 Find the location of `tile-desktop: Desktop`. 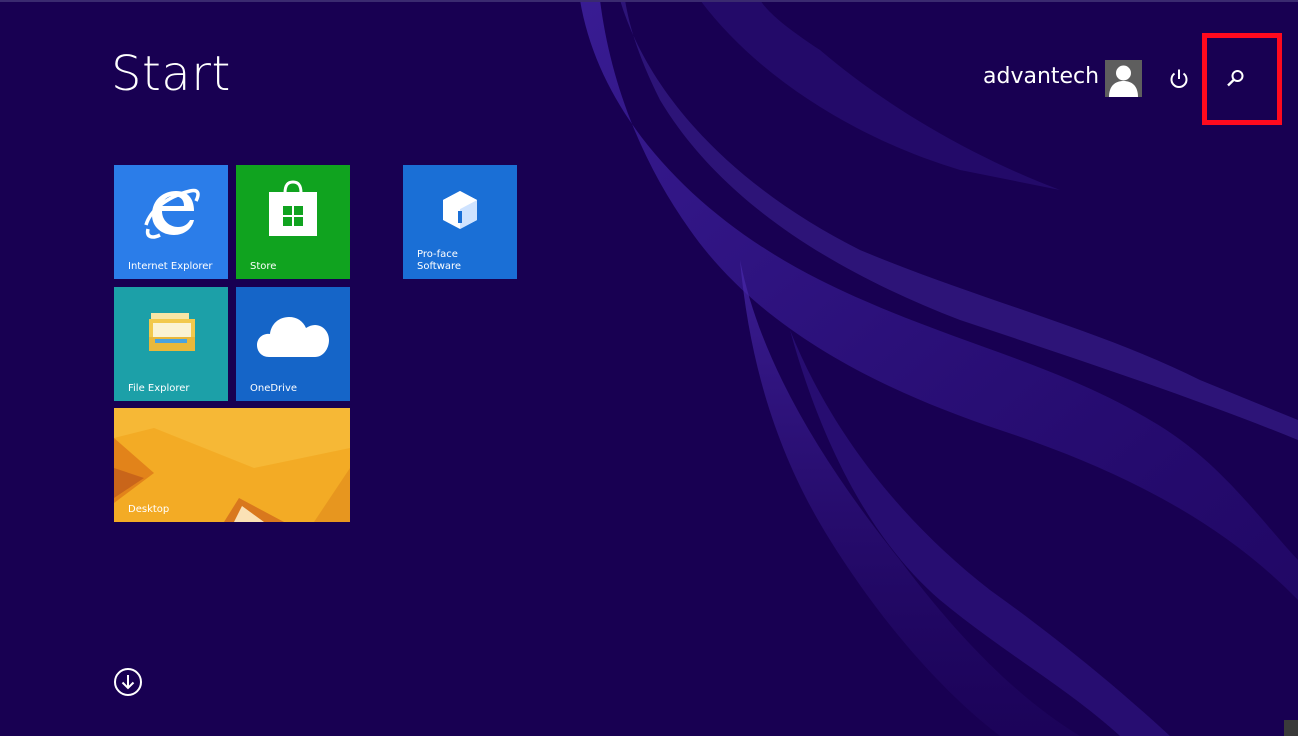

tile-desktop: Desktop is located at coordinates (232, 465).